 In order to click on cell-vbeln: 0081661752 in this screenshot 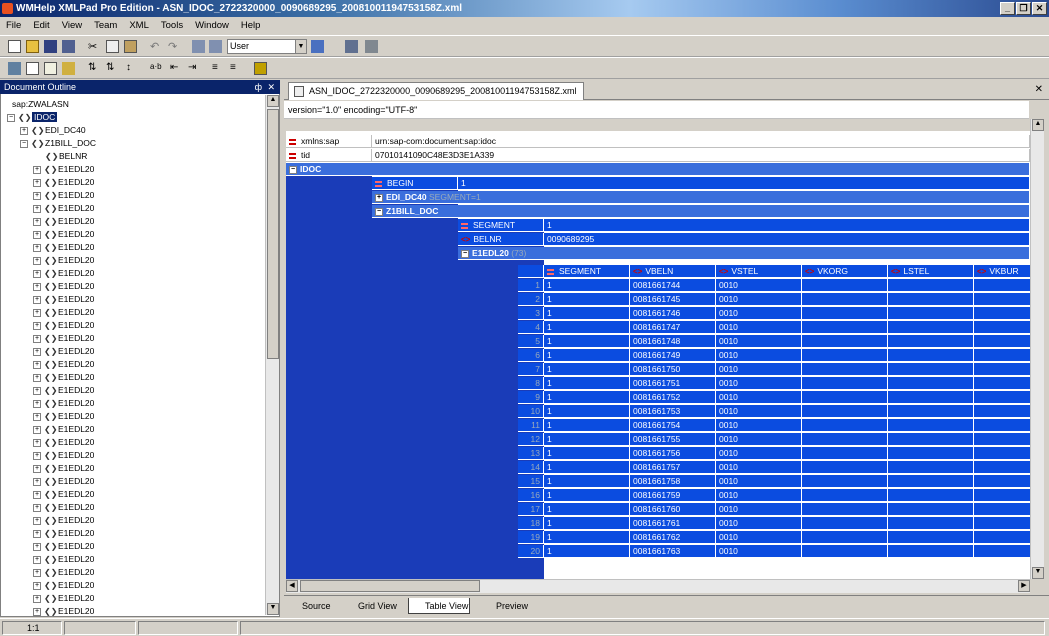, I will do `click(673, 397)`.